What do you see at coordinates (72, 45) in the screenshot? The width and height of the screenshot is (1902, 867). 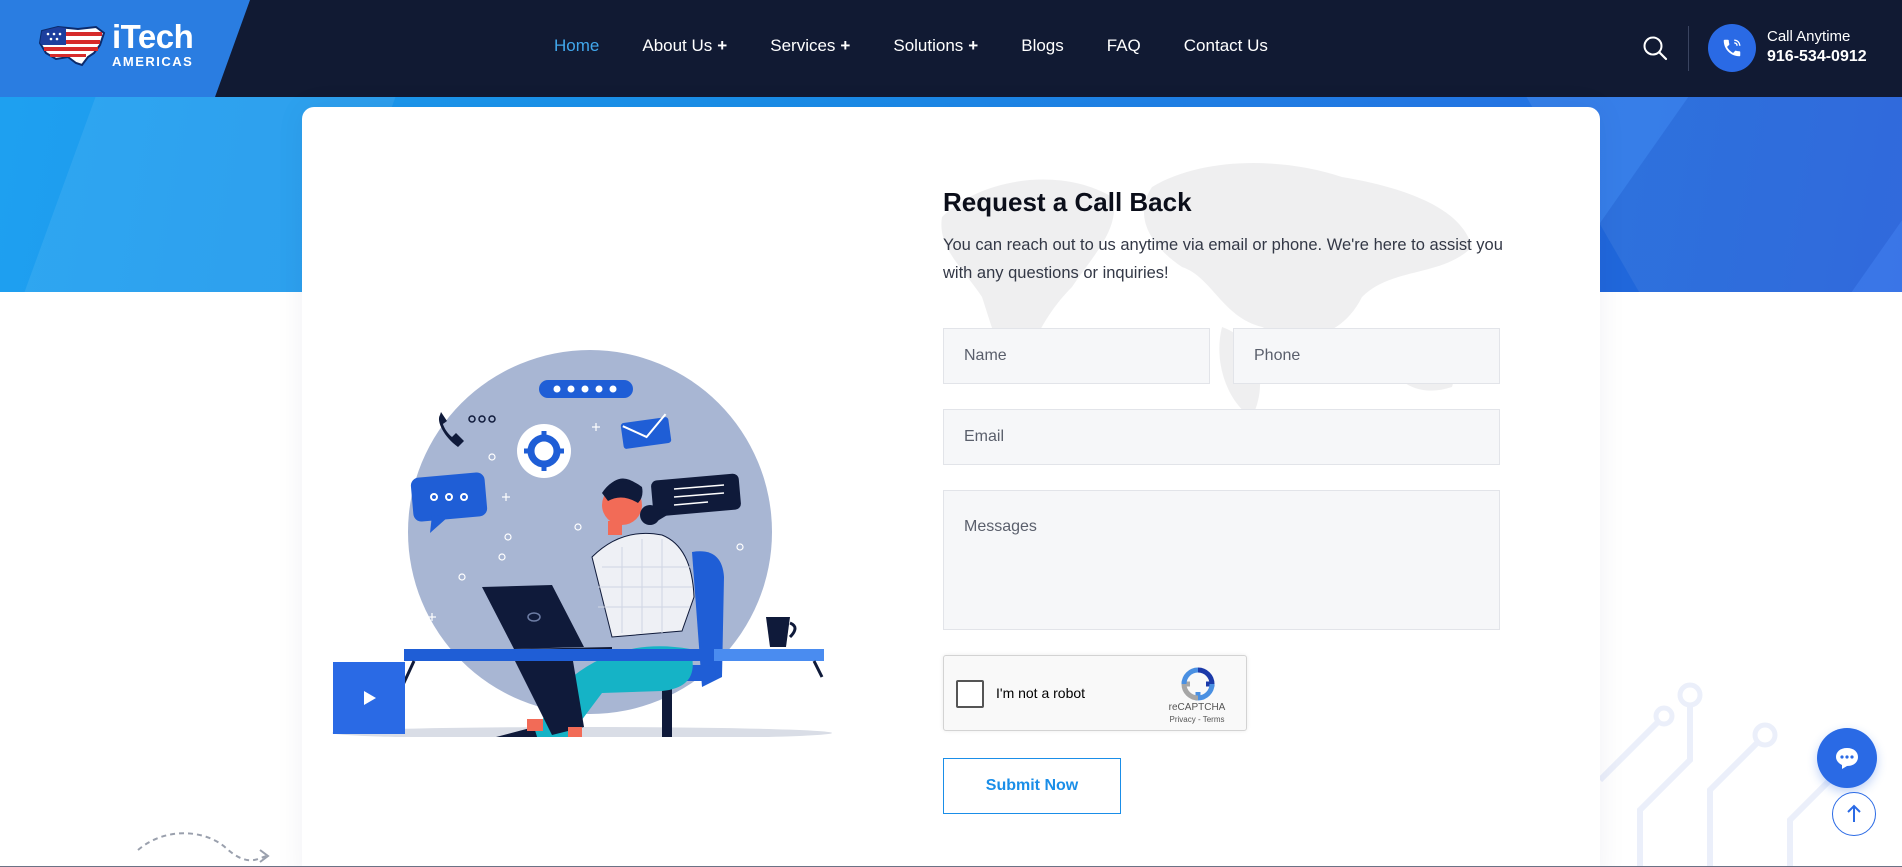 I see `us-flag-map-icon` at bounding box center [72, 45].